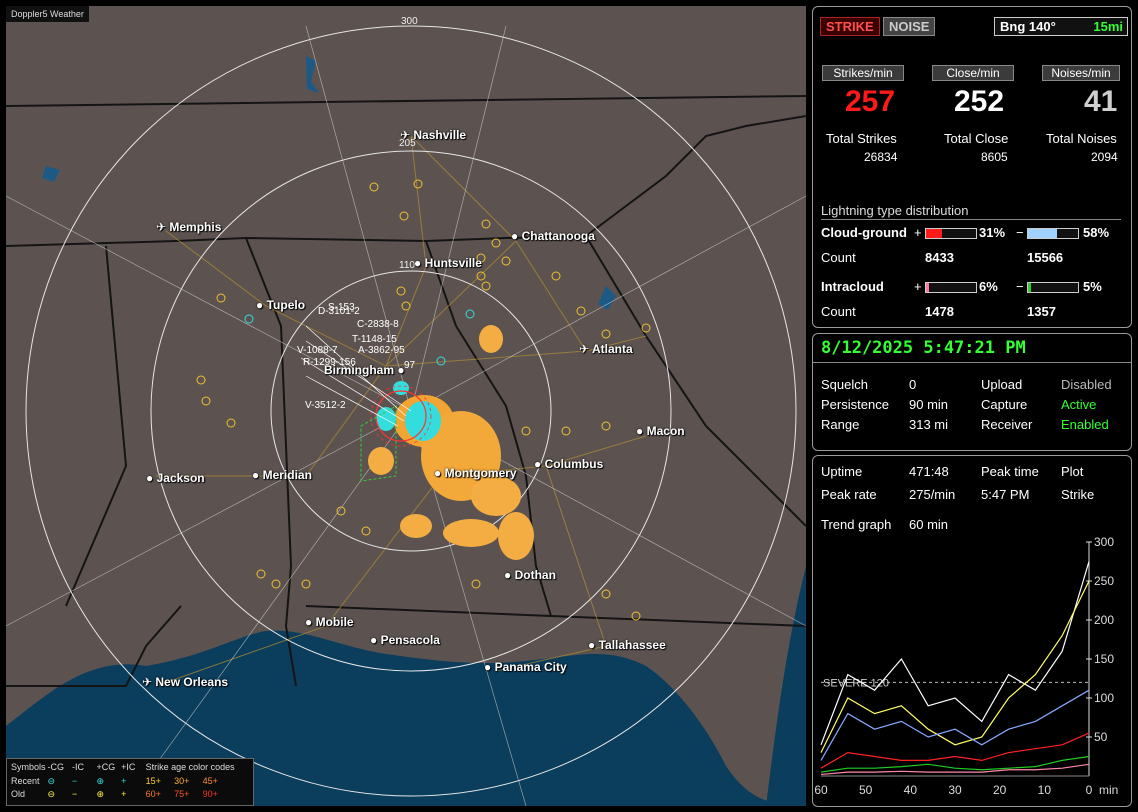  Describe the element at coordinates (25, 781) in the screenshot. I see `legend-row-label: Recent` at that location.